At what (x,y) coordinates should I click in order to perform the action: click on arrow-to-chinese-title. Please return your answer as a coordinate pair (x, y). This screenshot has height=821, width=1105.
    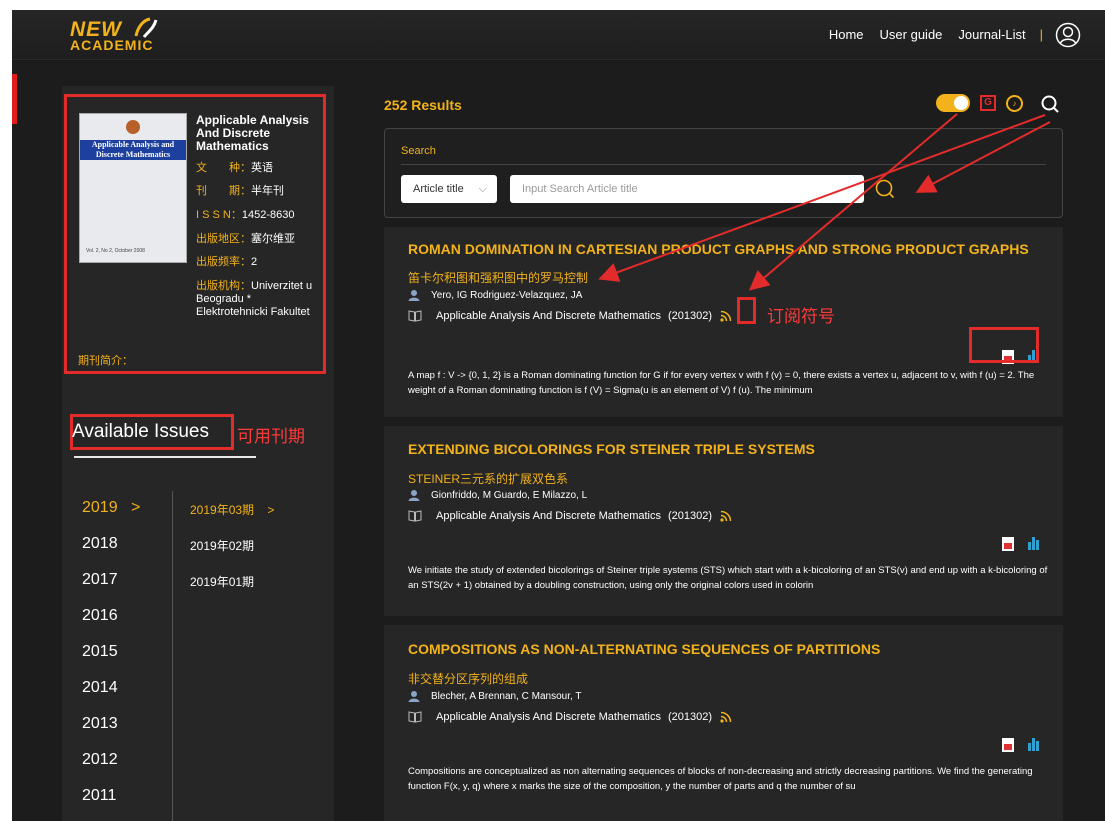
    Looking at the image, I should click on (822, 198).